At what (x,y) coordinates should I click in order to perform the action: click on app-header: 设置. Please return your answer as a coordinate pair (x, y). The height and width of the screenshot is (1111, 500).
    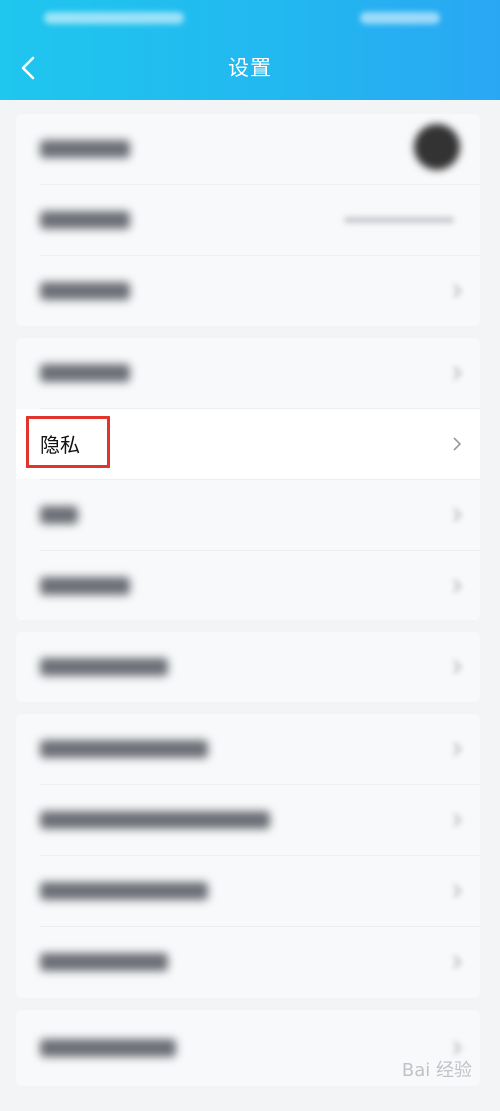
    Looking at the image, I should click on (250, 50).